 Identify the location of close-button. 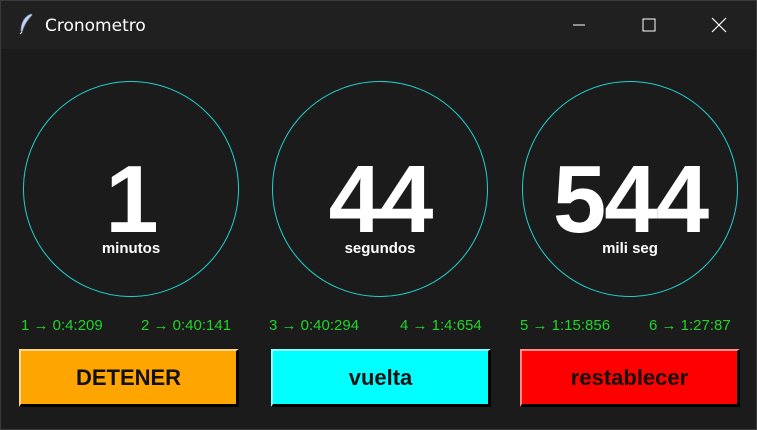
(719, 25).